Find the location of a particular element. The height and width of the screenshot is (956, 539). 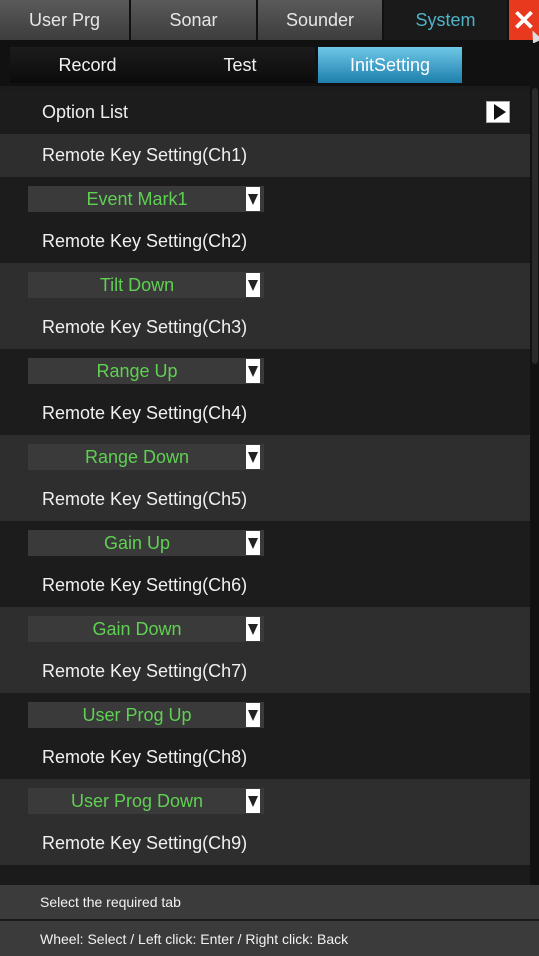

setting-label-ch8: Remote Key Setting(Ch8) is located at coordinates (265, 757).